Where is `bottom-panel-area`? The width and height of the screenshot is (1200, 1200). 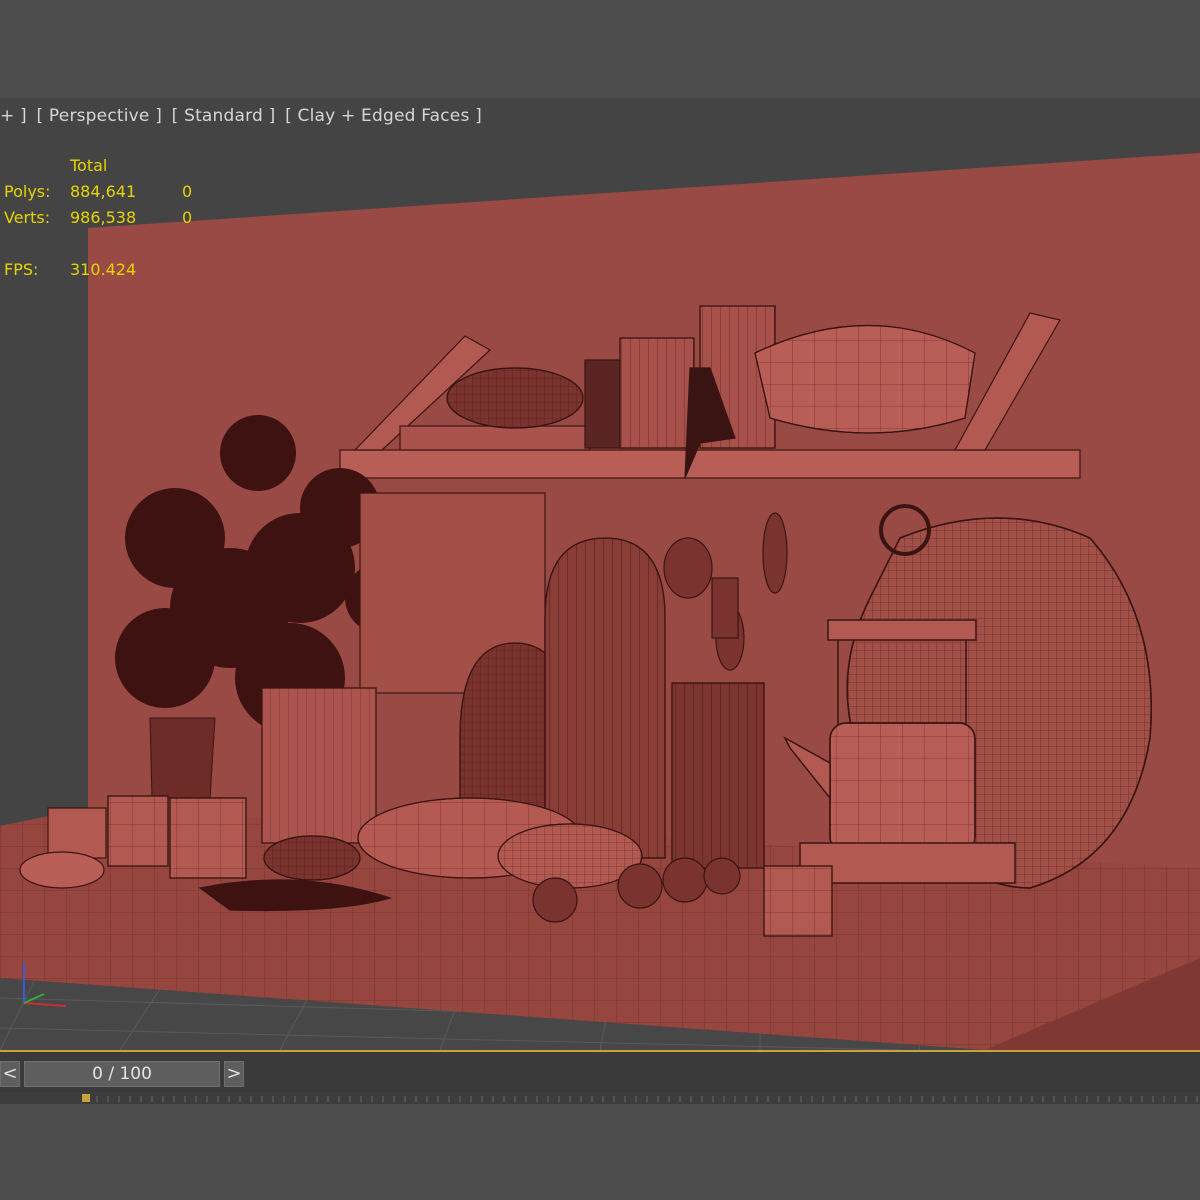
bottom-panel-area is located at coordinates (600, 1152).